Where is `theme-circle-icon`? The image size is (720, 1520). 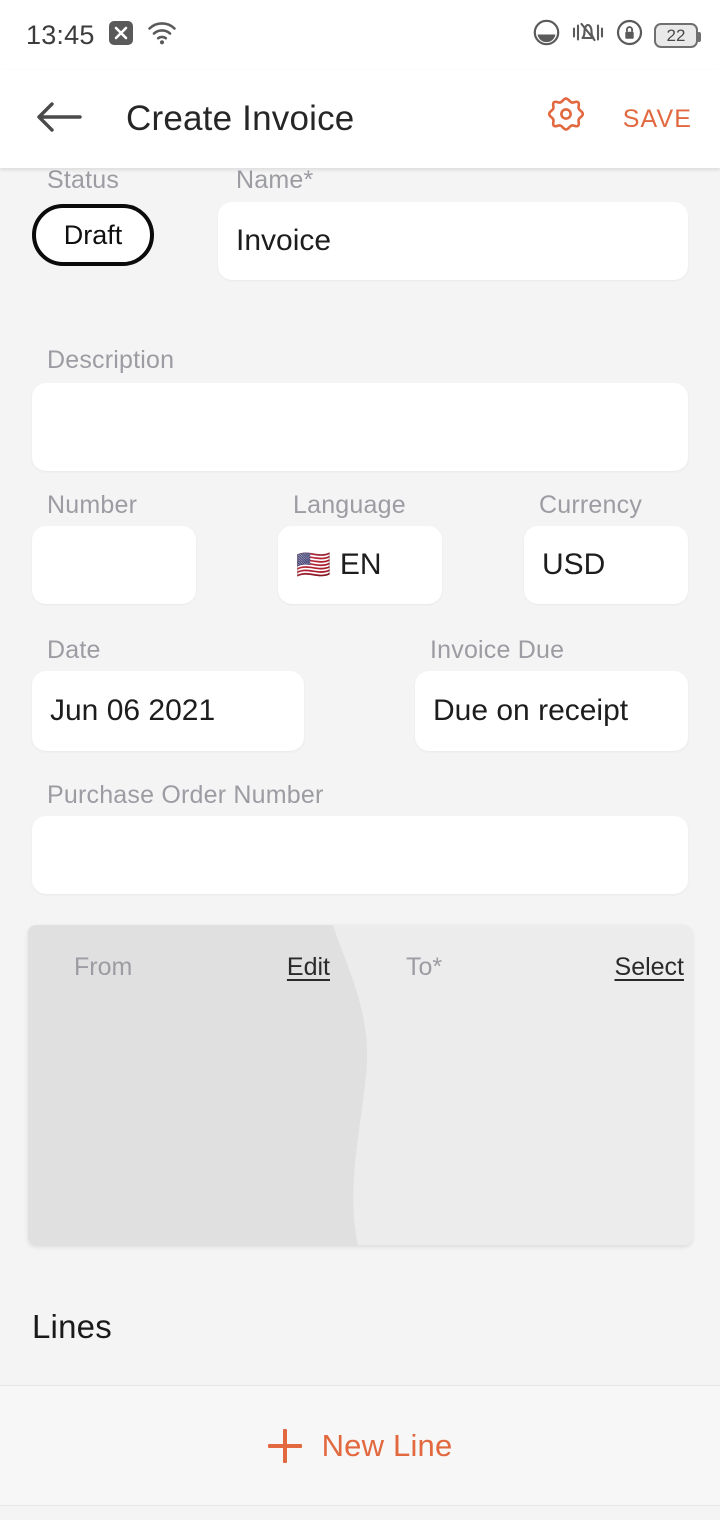 theme-circle-icon is located at coordinates (546, 35).